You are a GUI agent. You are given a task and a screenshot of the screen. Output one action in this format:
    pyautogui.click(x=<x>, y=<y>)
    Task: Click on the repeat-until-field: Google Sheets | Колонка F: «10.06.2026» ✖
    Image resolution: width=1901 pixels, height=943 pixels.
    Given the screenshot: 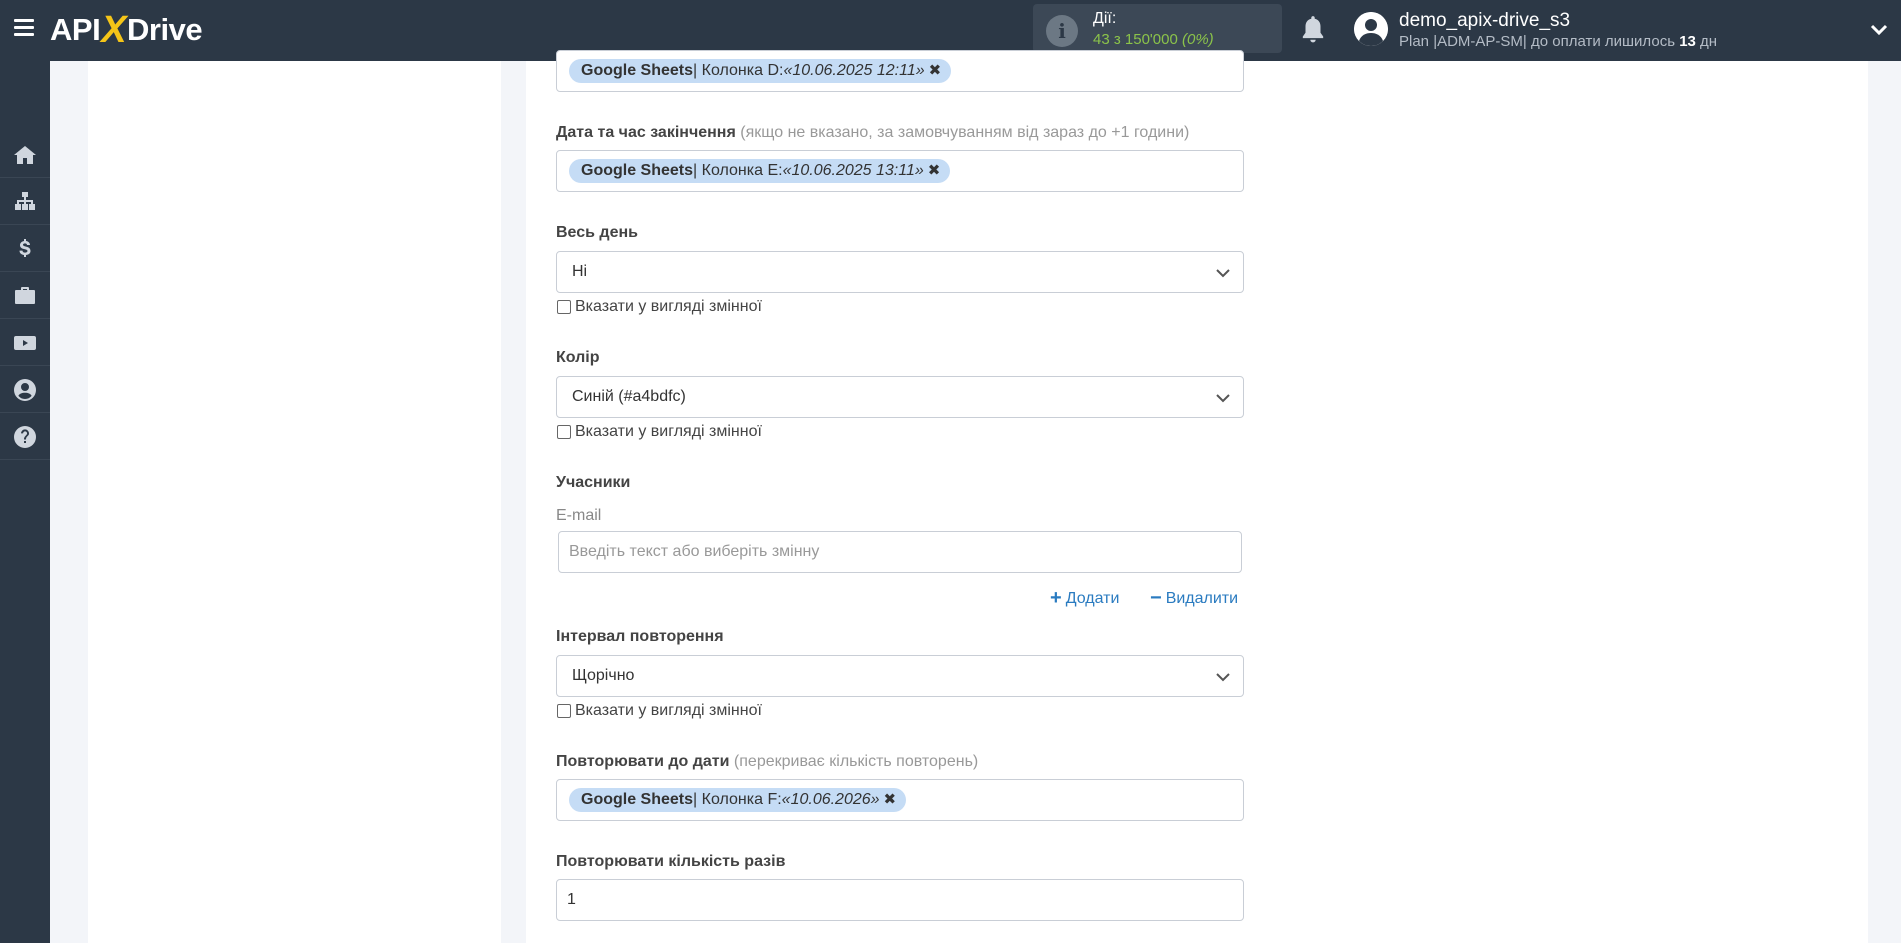 What is the action you would take?
    pyautogui.click(x=900, y=800)
    